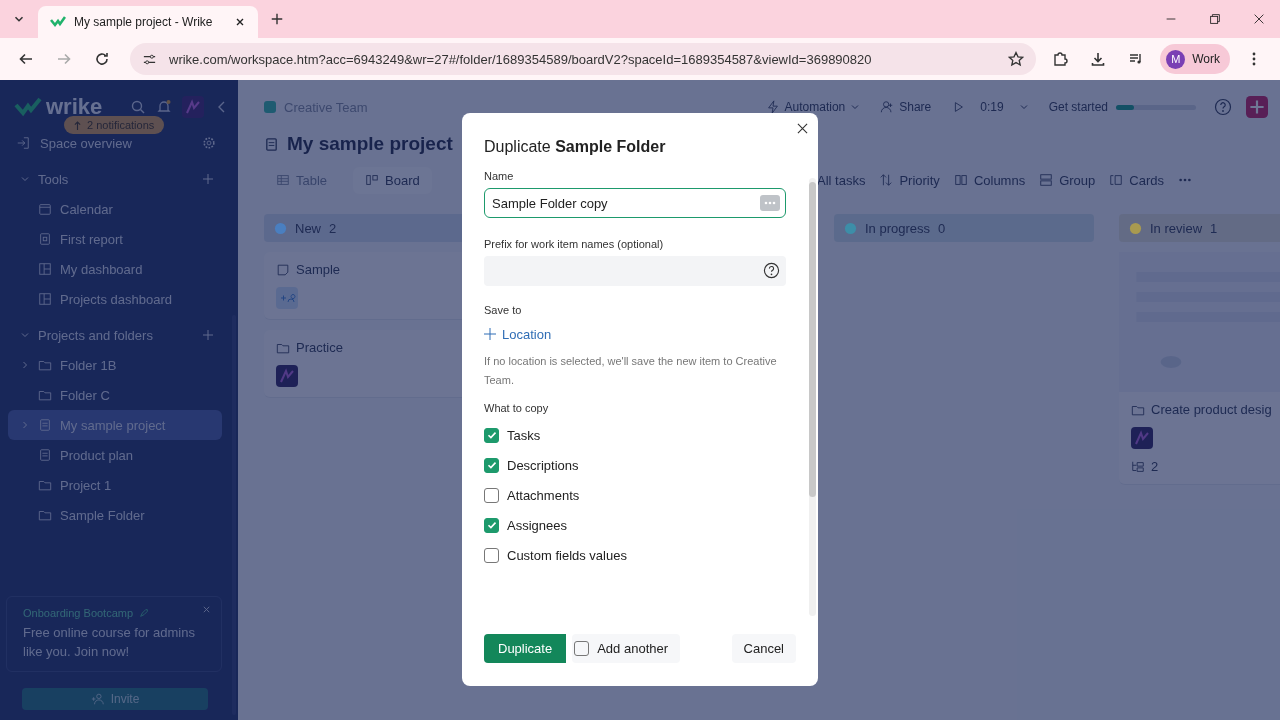 The height and width of the screenshot is (720, 1280). I want to click on field-label: Prefix for work item names (optional), so click(574, 244).